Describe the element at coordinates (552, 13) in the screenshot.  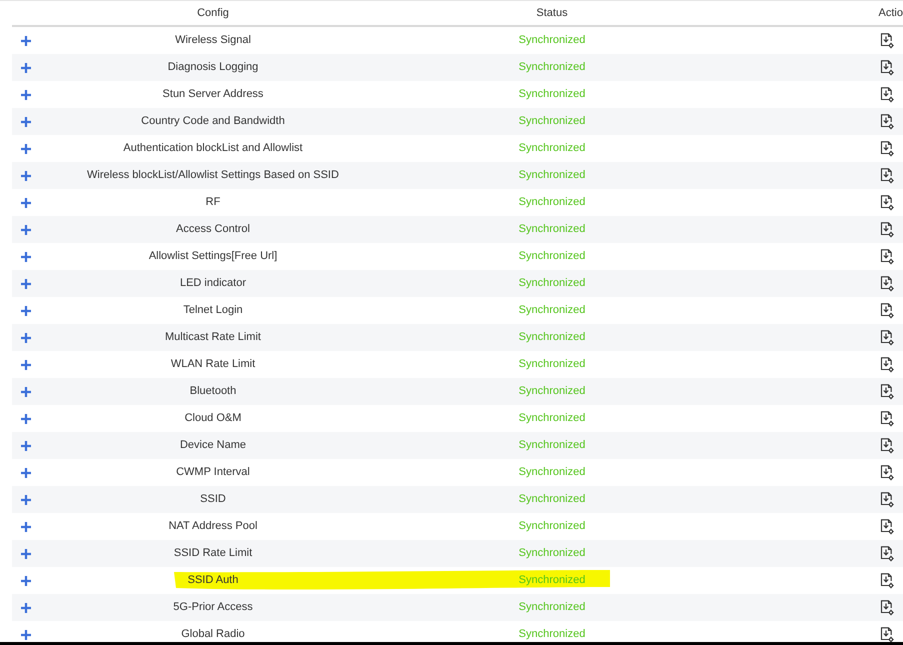
I see `column-header: Status` at that location.